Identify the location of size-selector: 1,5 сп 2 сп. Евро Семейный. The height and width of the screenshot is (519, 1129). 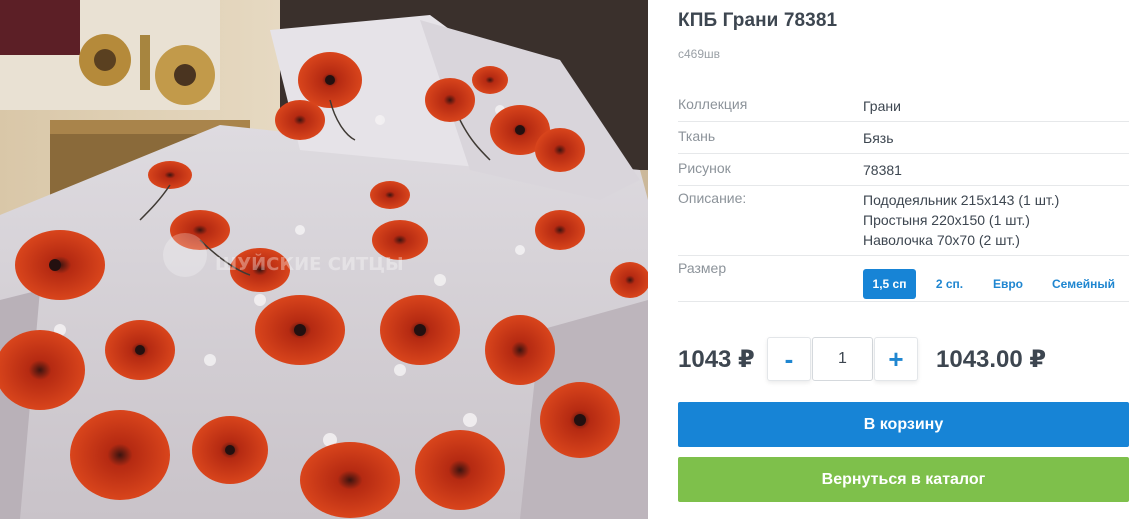
(989, 283).